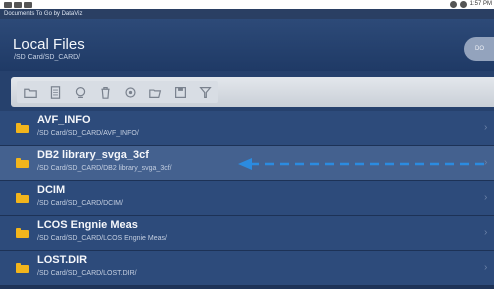  What do you see at coordinates (87, 273) in the screenshot?
I see `file-path: /SD Card/SD_CARD/LOST.DIR/` at bounding box center [87, 273].